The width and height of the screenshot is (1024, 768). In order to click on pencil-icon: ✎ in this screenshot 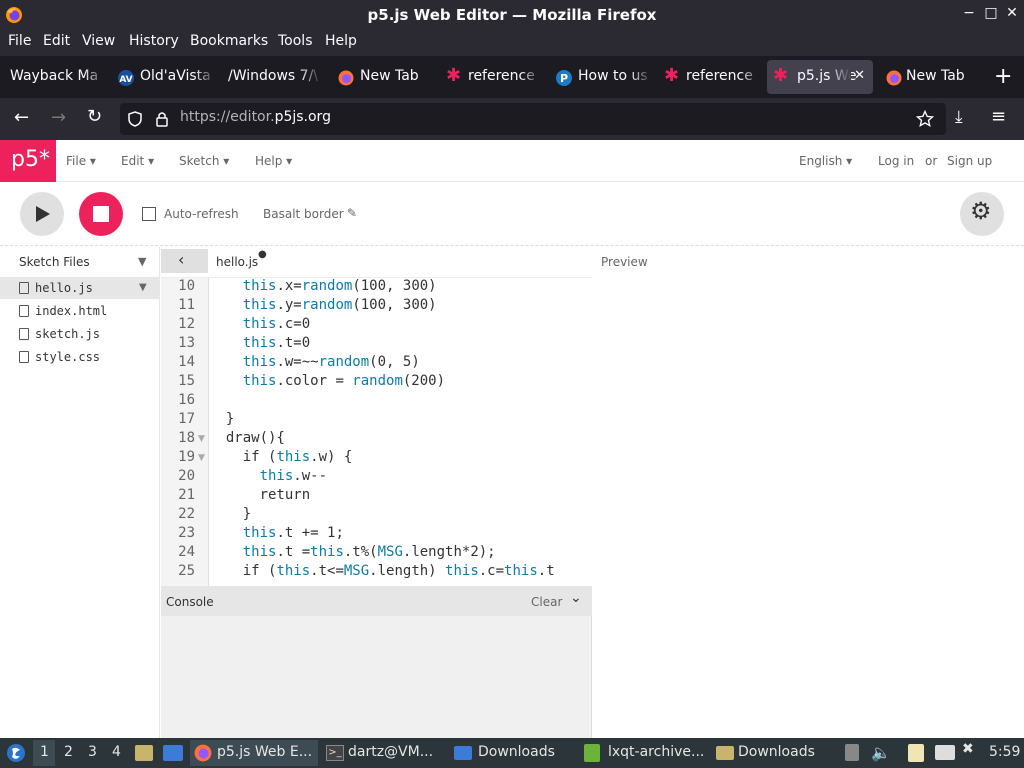, I will do `click(352, 213)`.